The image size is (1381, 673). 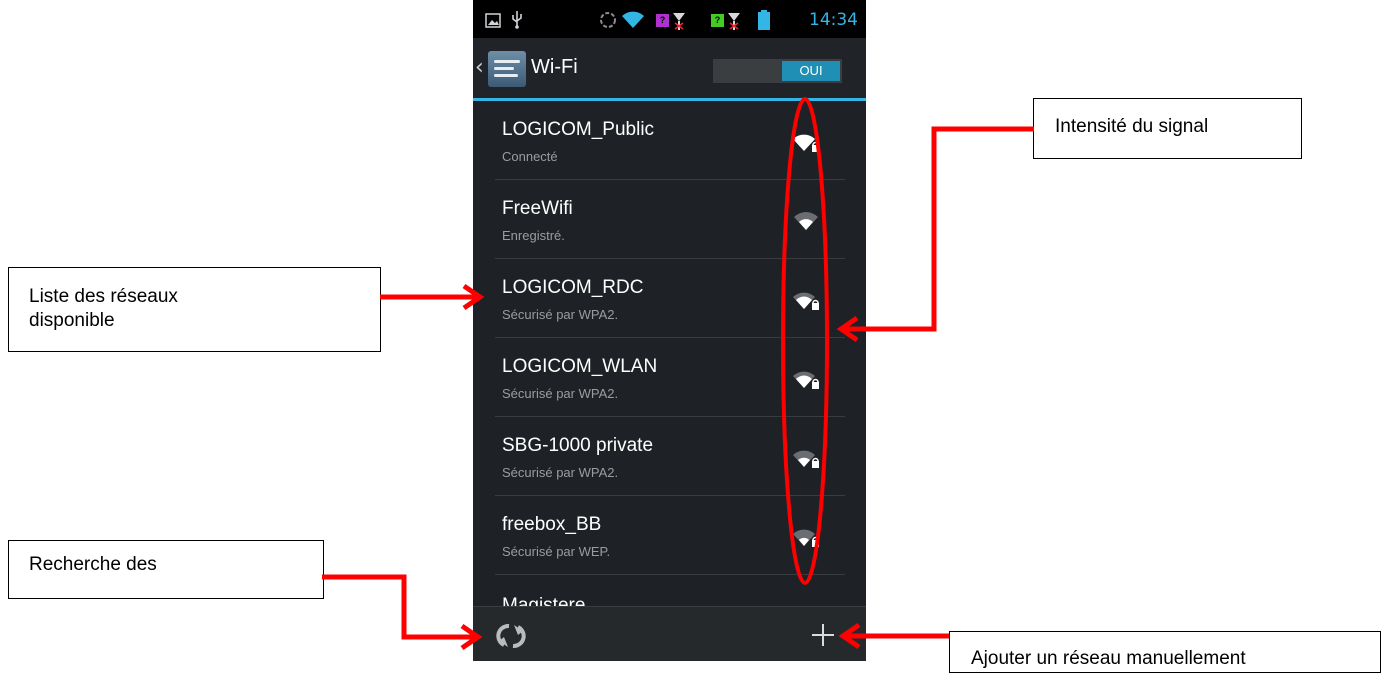 What do you see at coordinates (823, 635) in the screenshot?
I see `plus-icon` at bounding box center [823, 635].